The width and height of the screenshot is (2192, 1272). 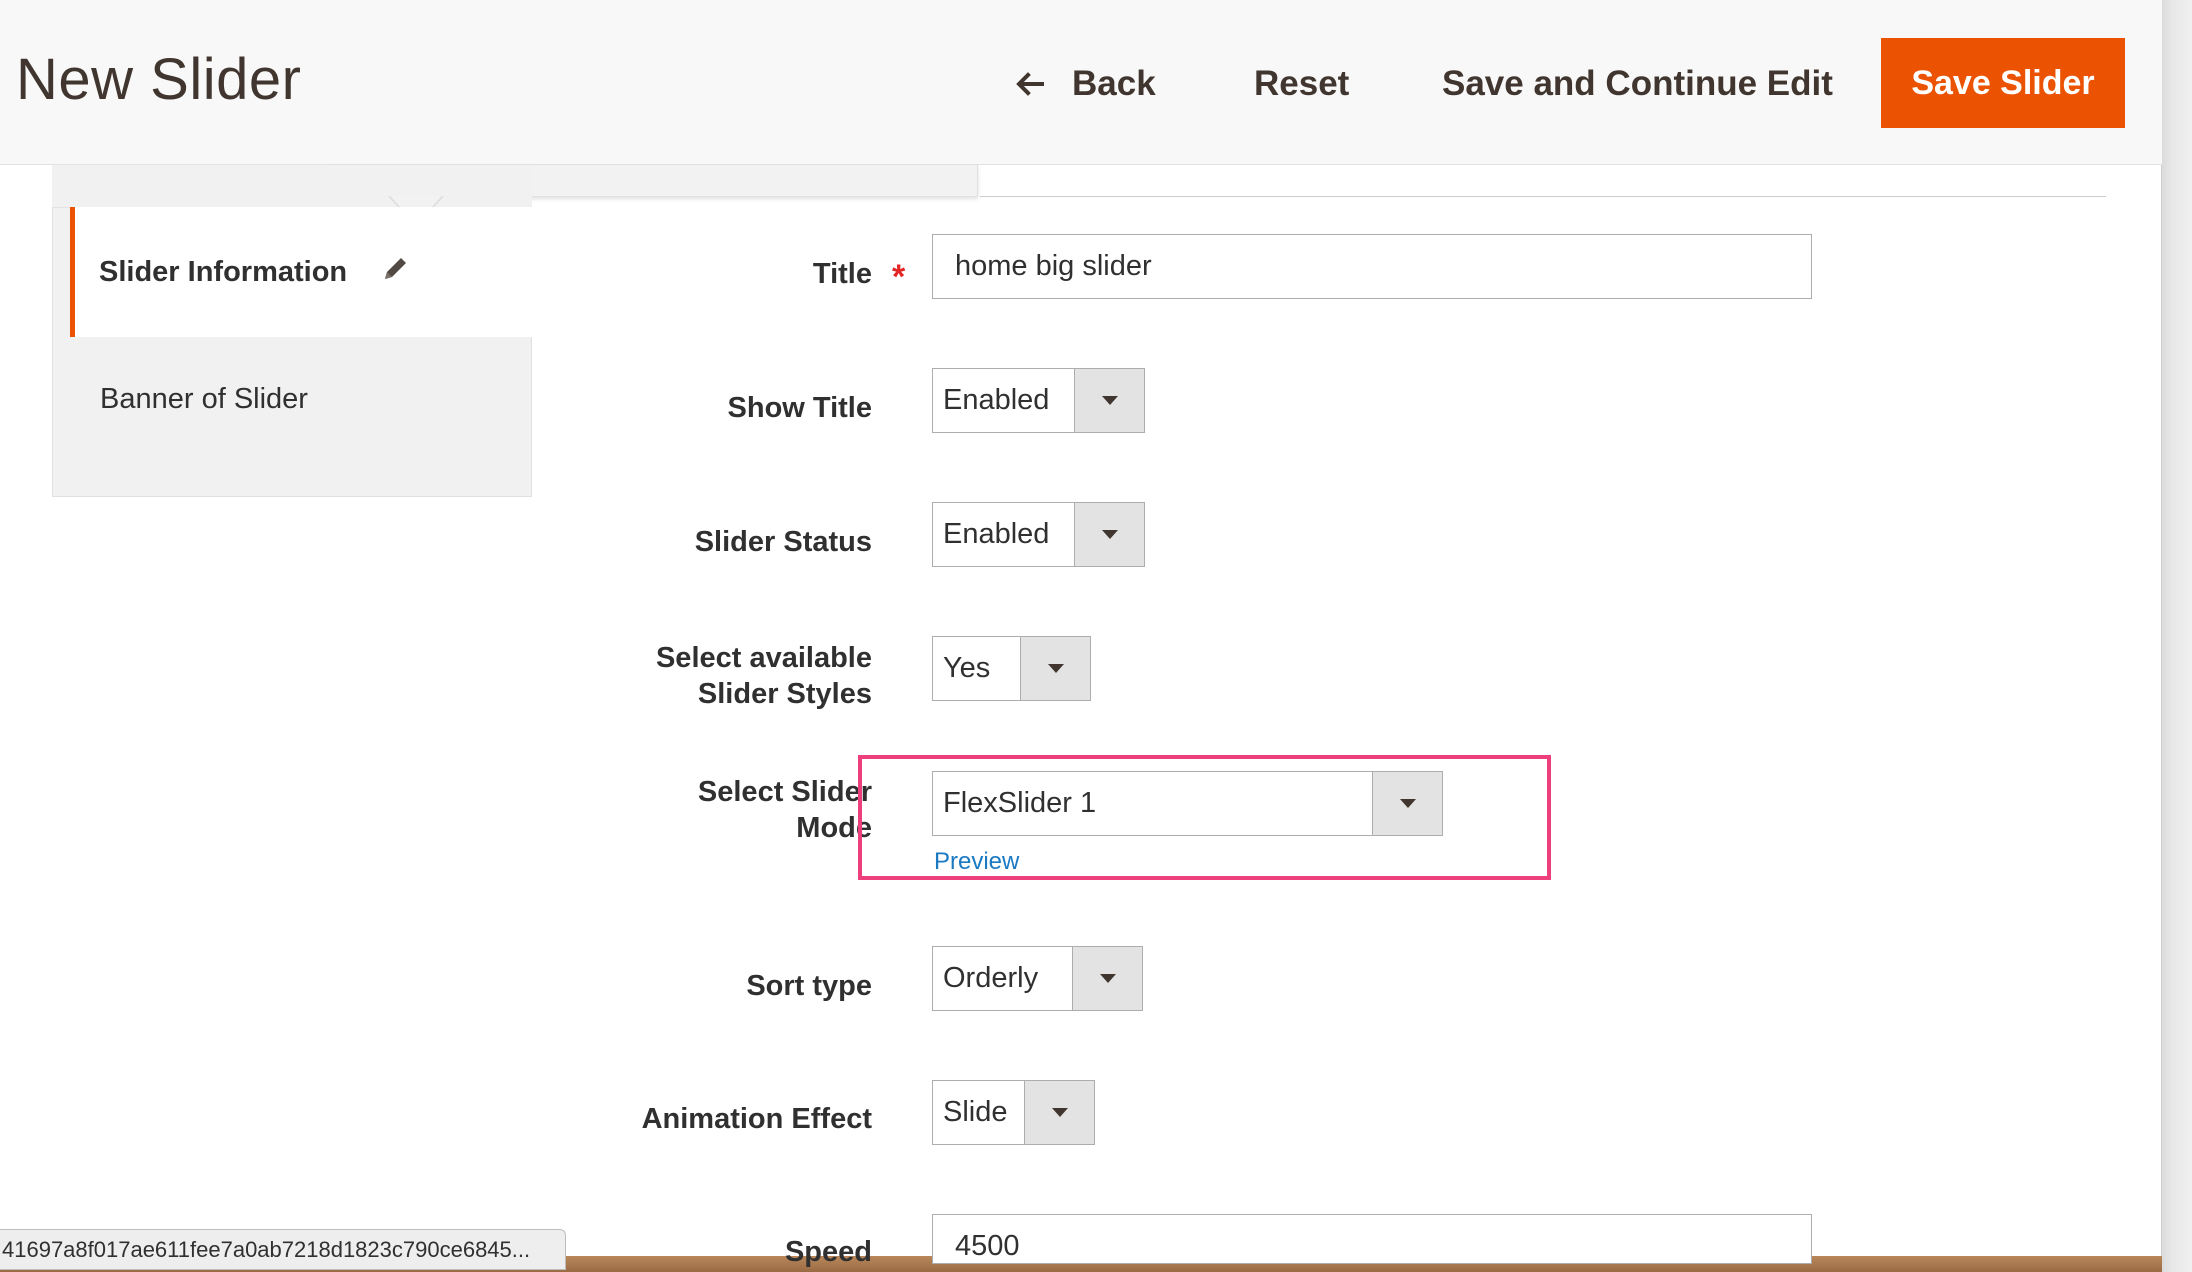 What do you see at coordinates (2176, 636) in the screenshot?
I see `window-edge-shadow` at bounding box center [2176, 636].